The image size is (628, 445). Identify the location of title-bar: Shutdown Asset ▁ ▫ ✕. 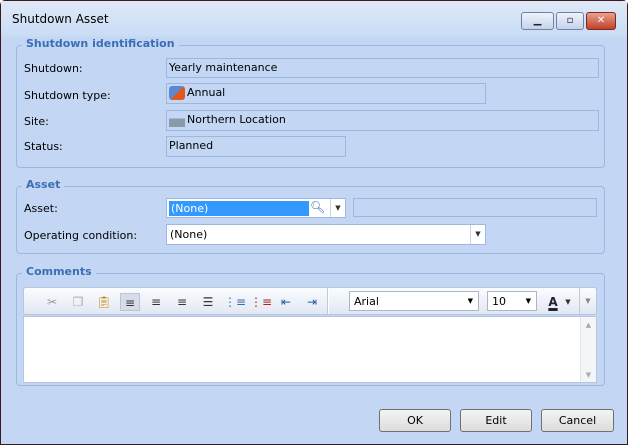
(314, 19).